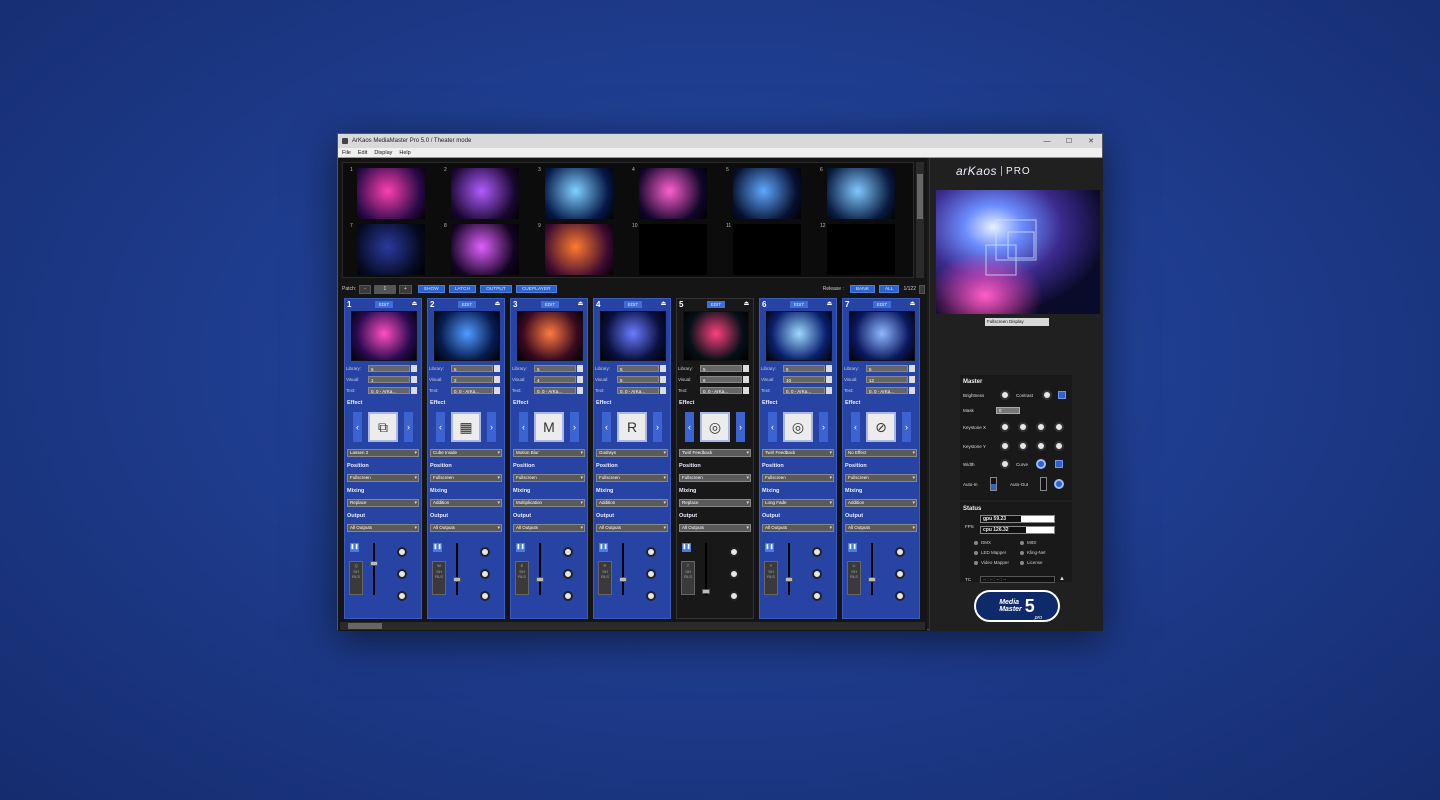 Image resolution: width=1440 pixels, height=800 pixels. What do you see at coordinates (549, 503) in the screenshot?
I see `mixing-dropdown: Multiplication` at bounding box center [549, 503].